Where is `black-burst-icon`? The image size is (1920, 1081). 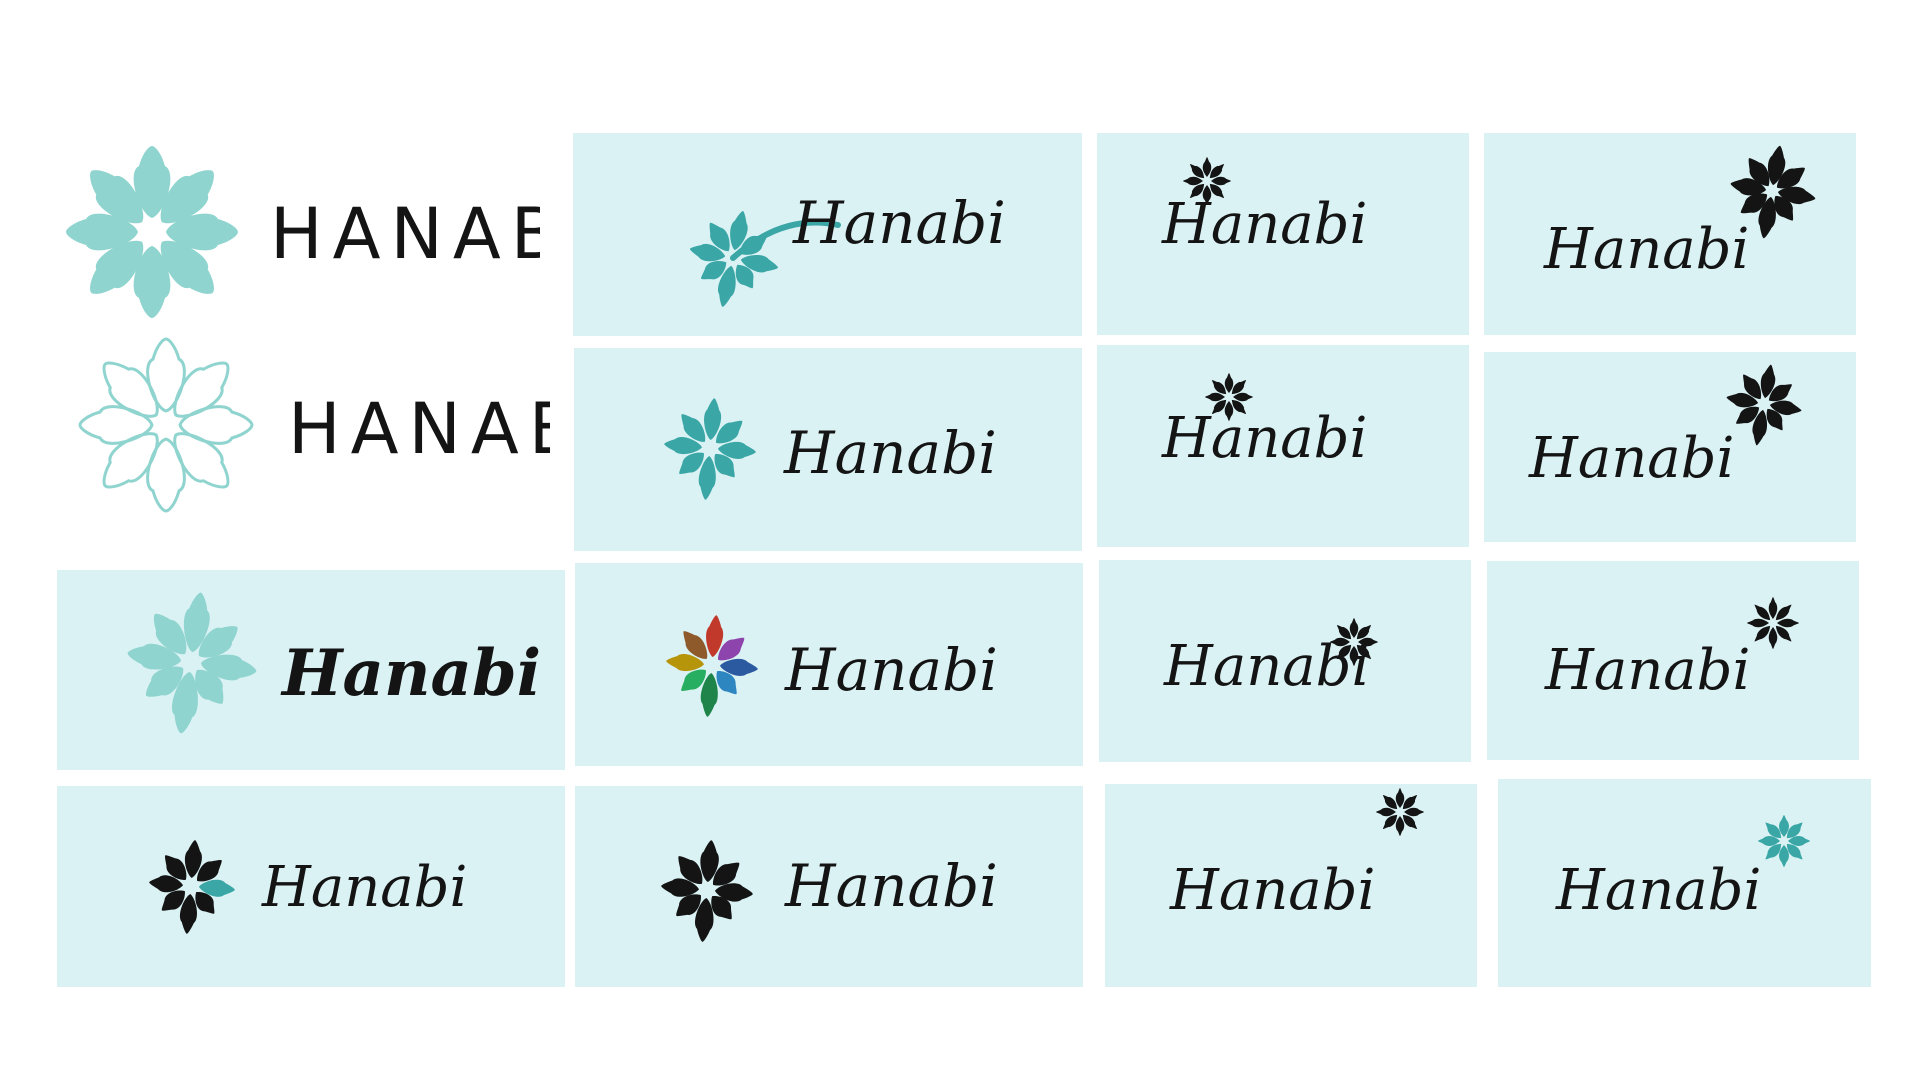 black-burst-icon is located at coordinates (707, 891).